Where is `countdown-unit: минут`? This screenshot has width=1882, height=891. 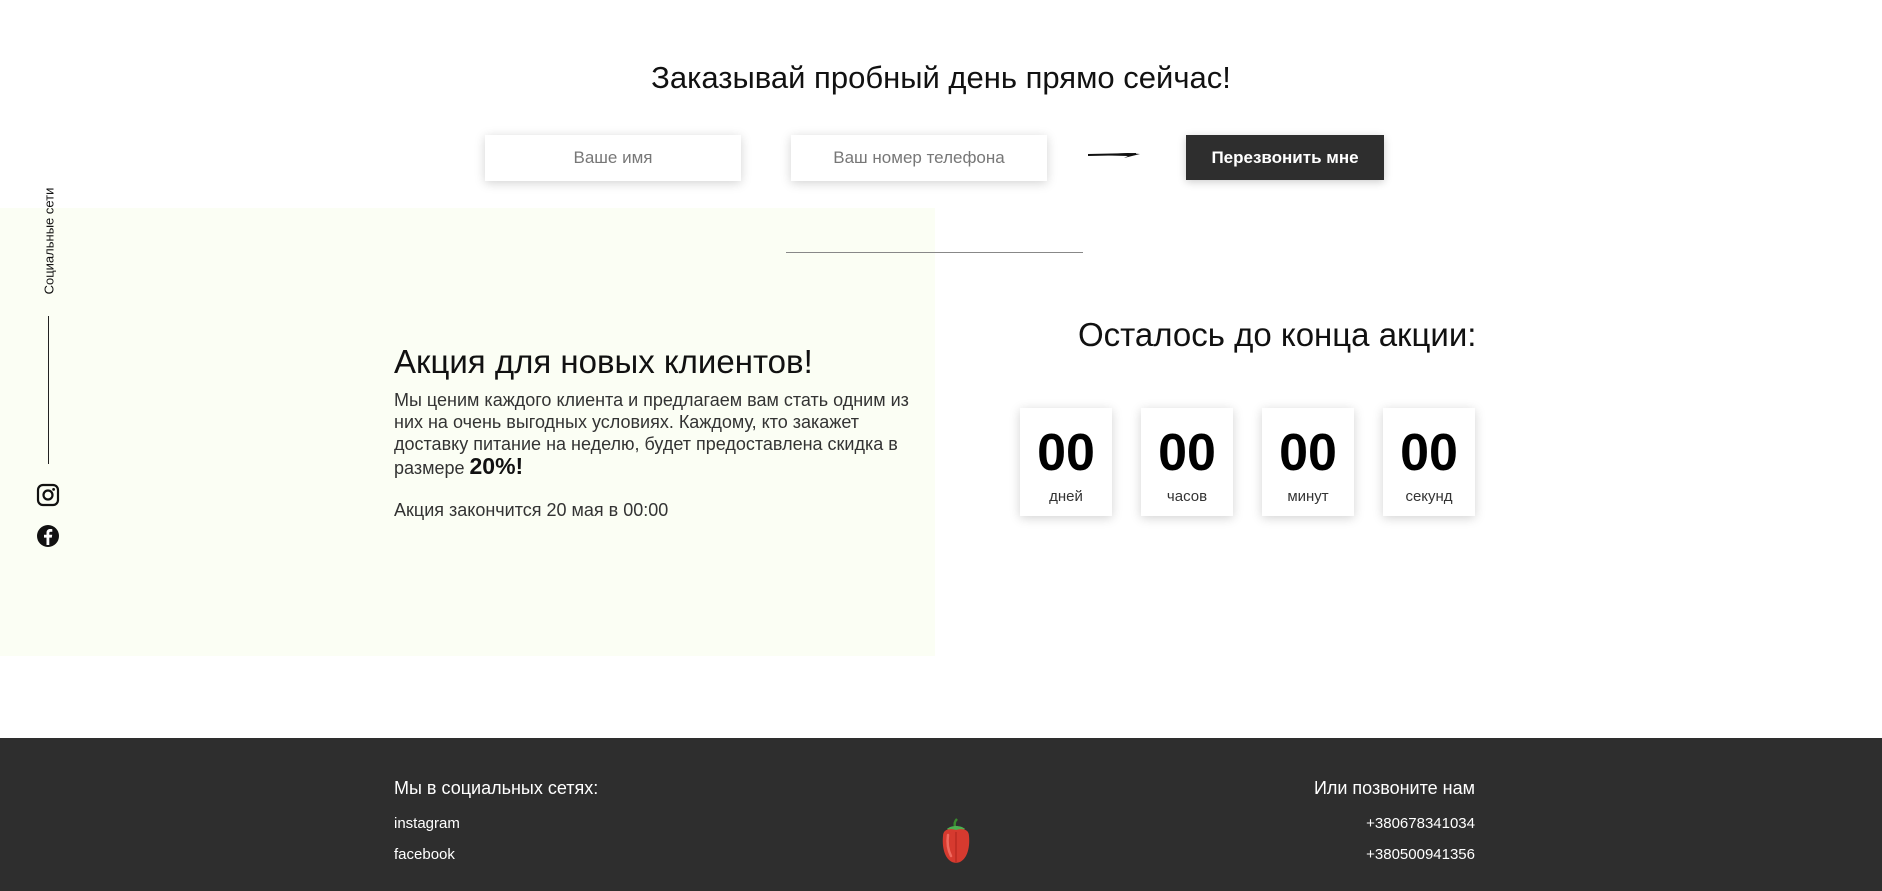 countdown-unit: минут is located at coordinates (1308, 496).